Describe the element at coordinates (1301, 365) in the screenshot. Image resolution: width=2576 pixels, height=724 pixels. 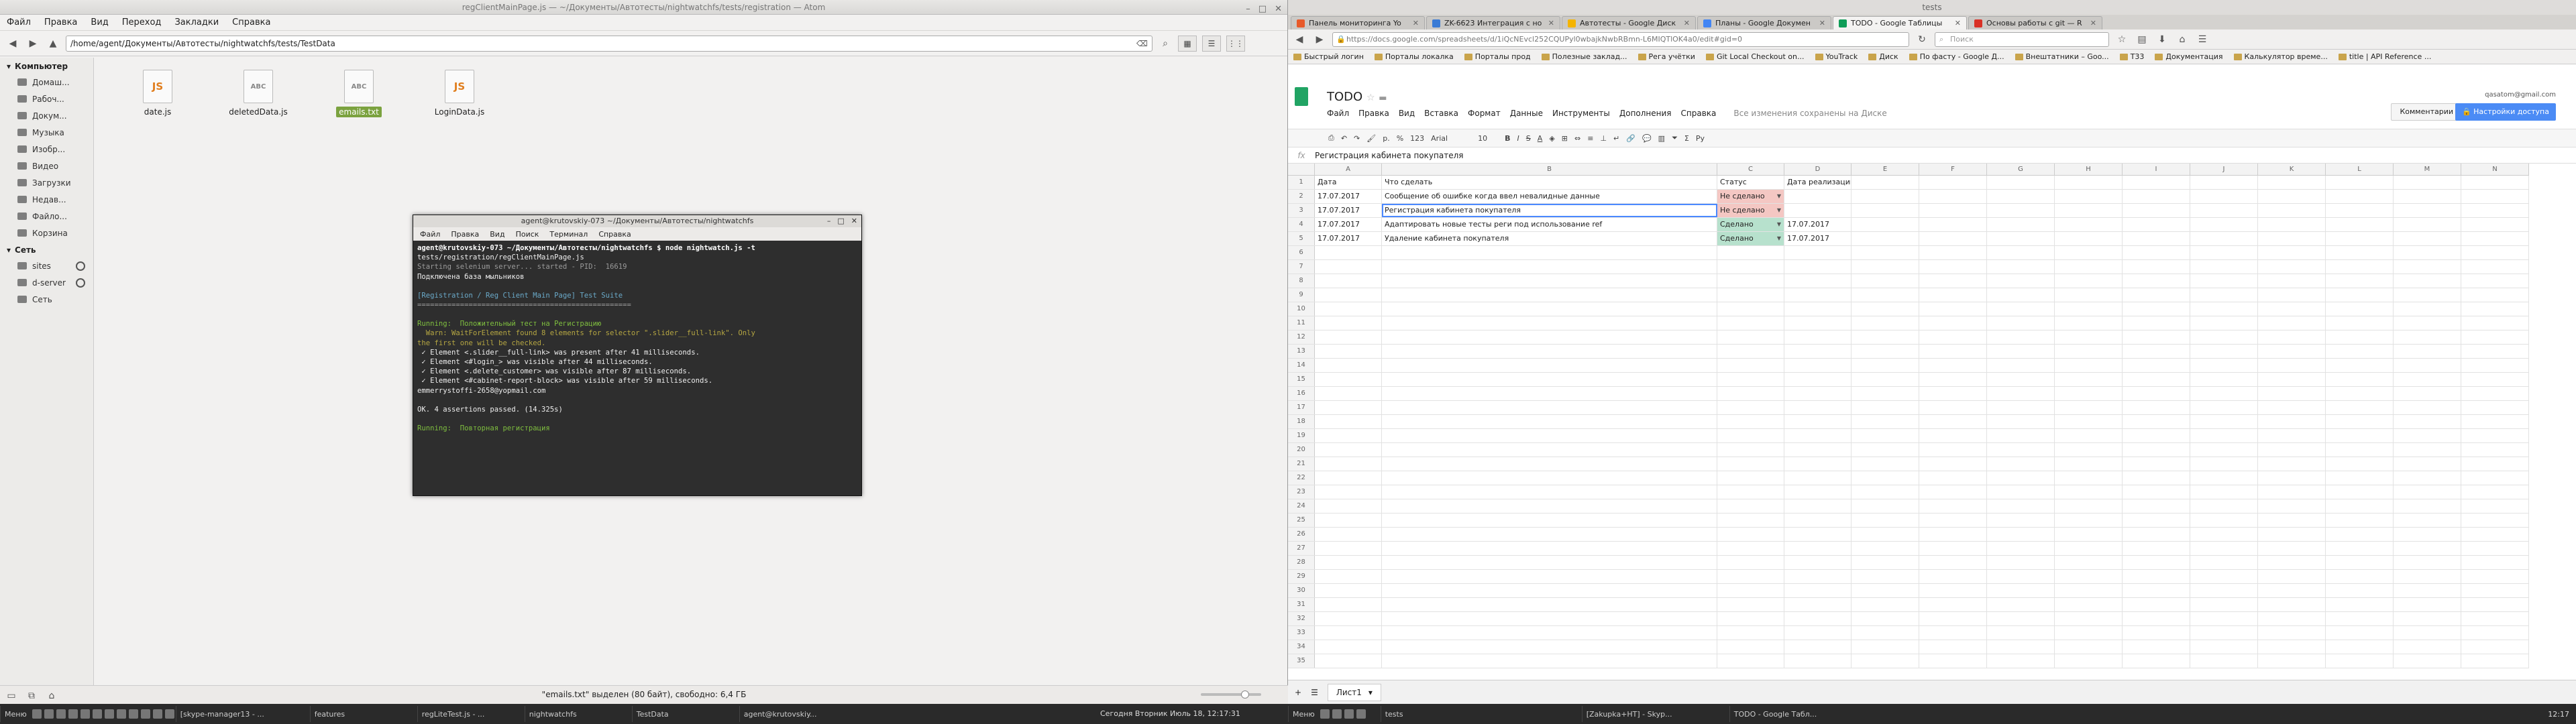
I see `row-header: 14` at that location.